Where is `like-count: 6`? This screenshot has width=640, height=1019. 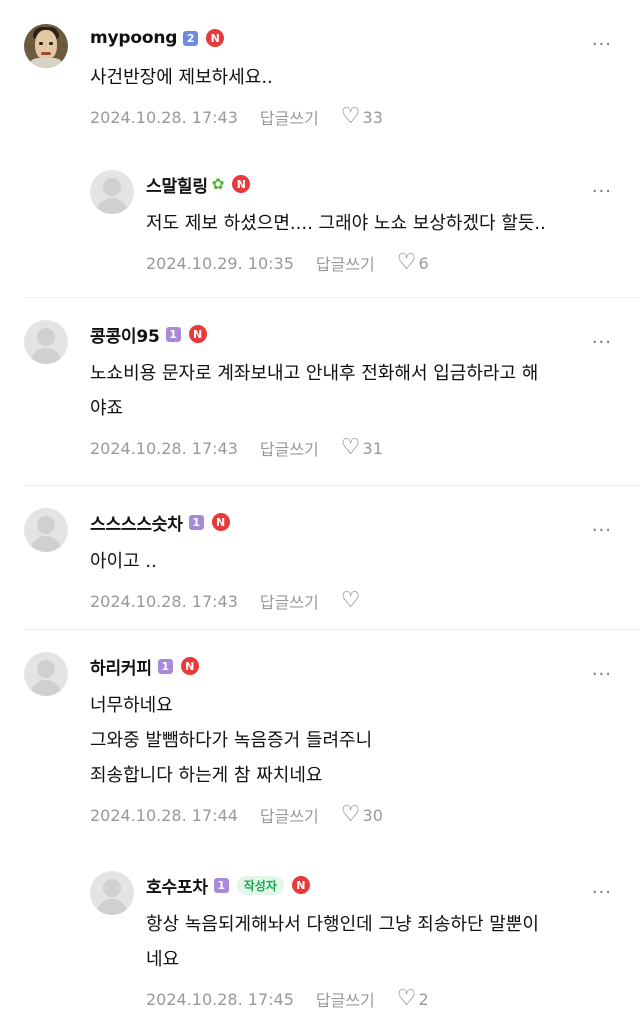 like-count: 6 is located at coordinates (423, 263).